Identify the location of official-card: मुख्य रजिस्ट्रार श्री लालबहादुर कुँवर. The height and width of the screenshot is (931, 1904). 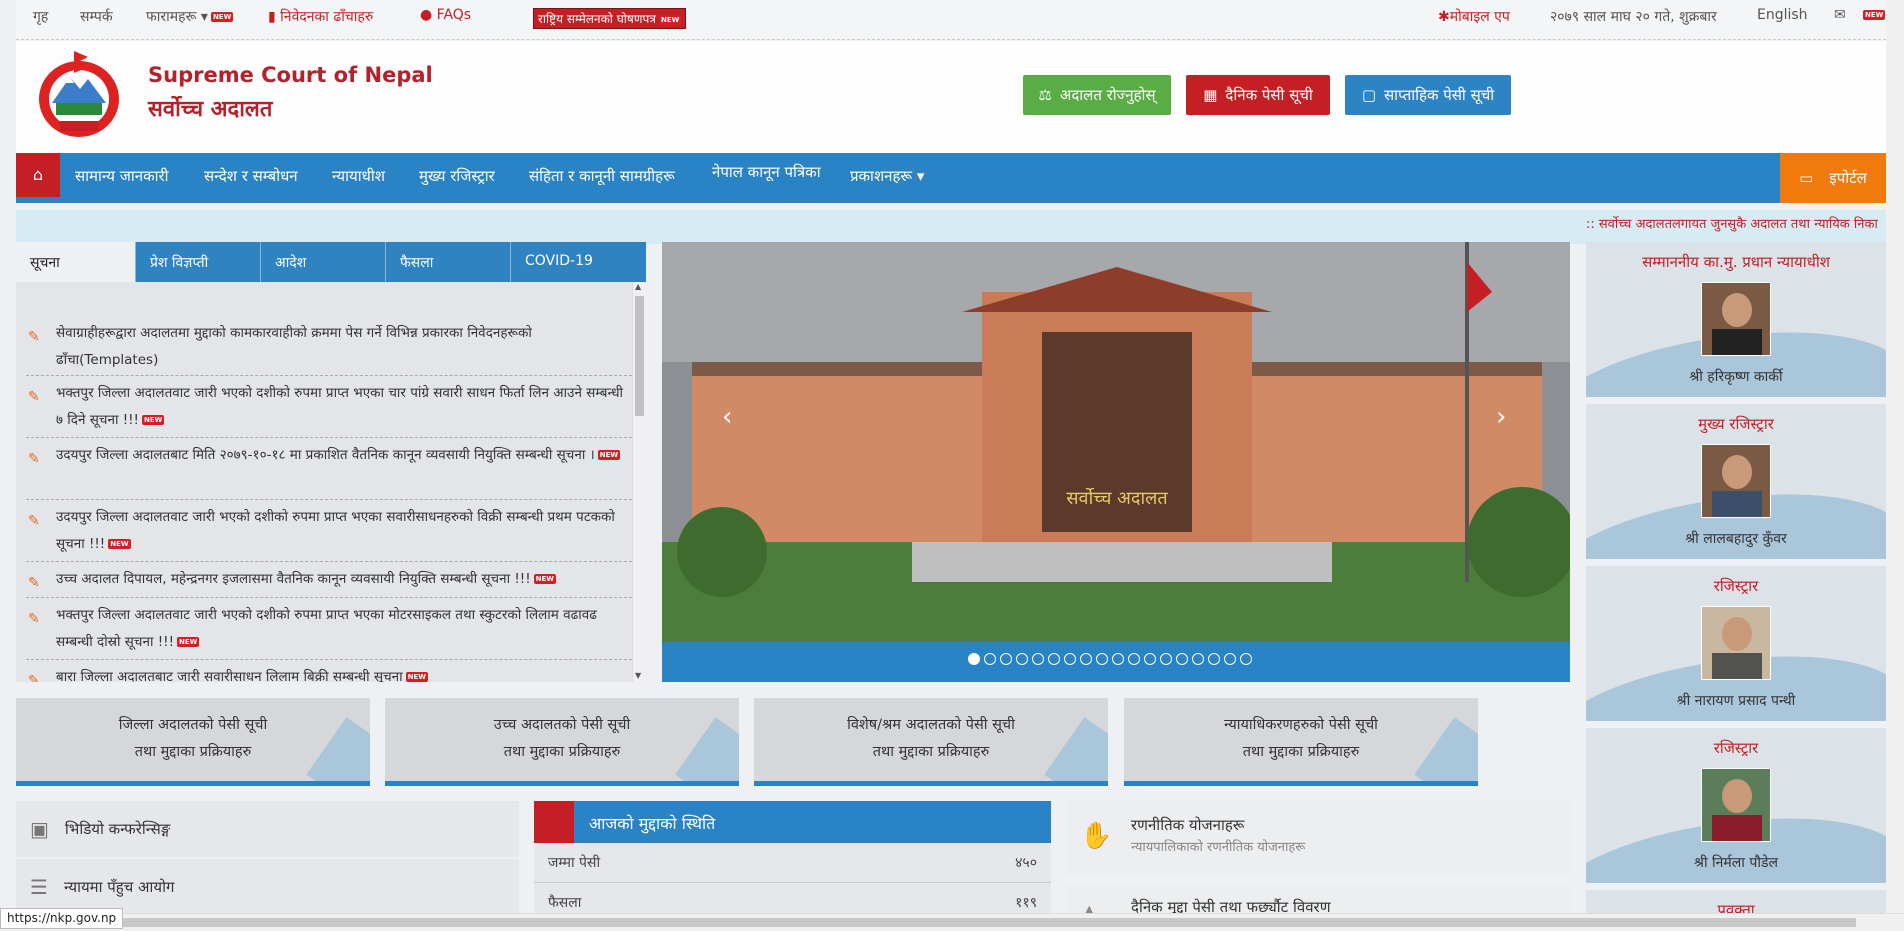
(1736, 481).